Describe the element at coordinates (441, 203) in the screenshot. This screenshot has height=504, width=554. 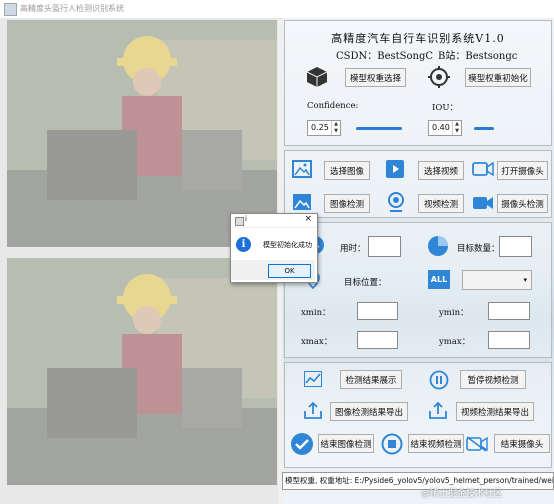
I see `video-detect-button: 视频检测` at that location.